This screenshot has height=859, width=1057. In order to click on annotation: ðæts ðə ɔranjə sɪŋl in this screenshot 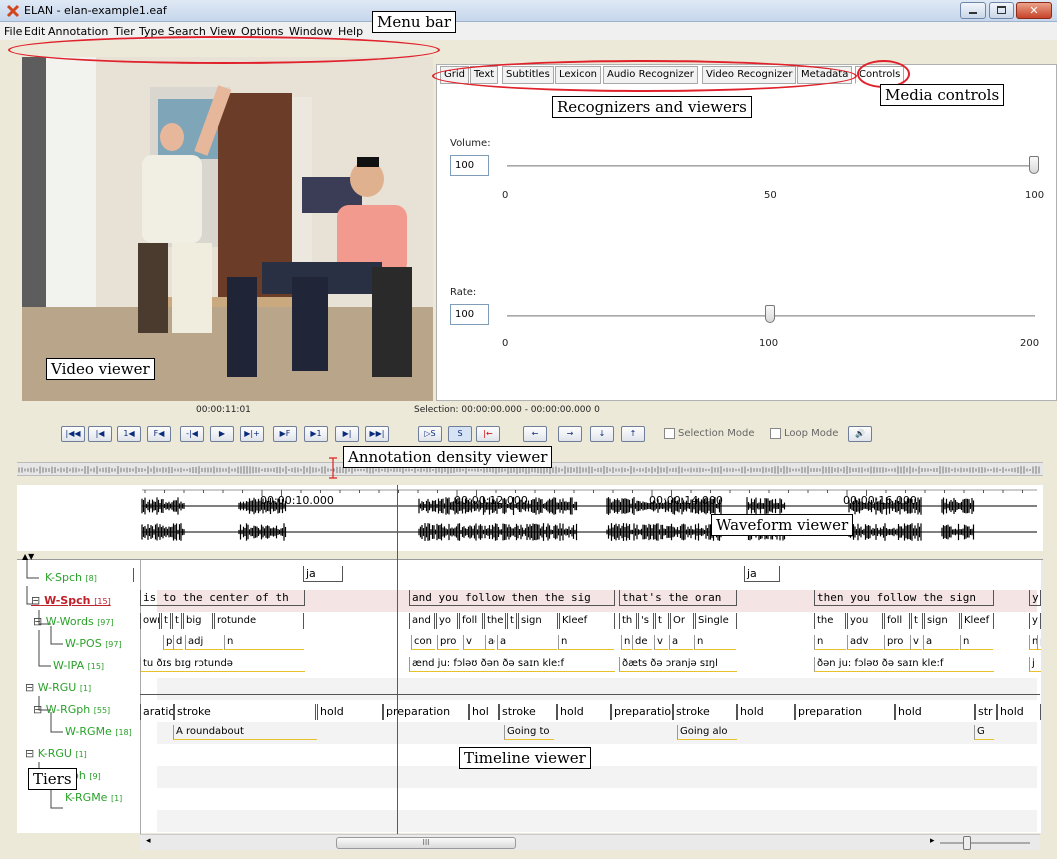, I will do `click(678, 664)`.